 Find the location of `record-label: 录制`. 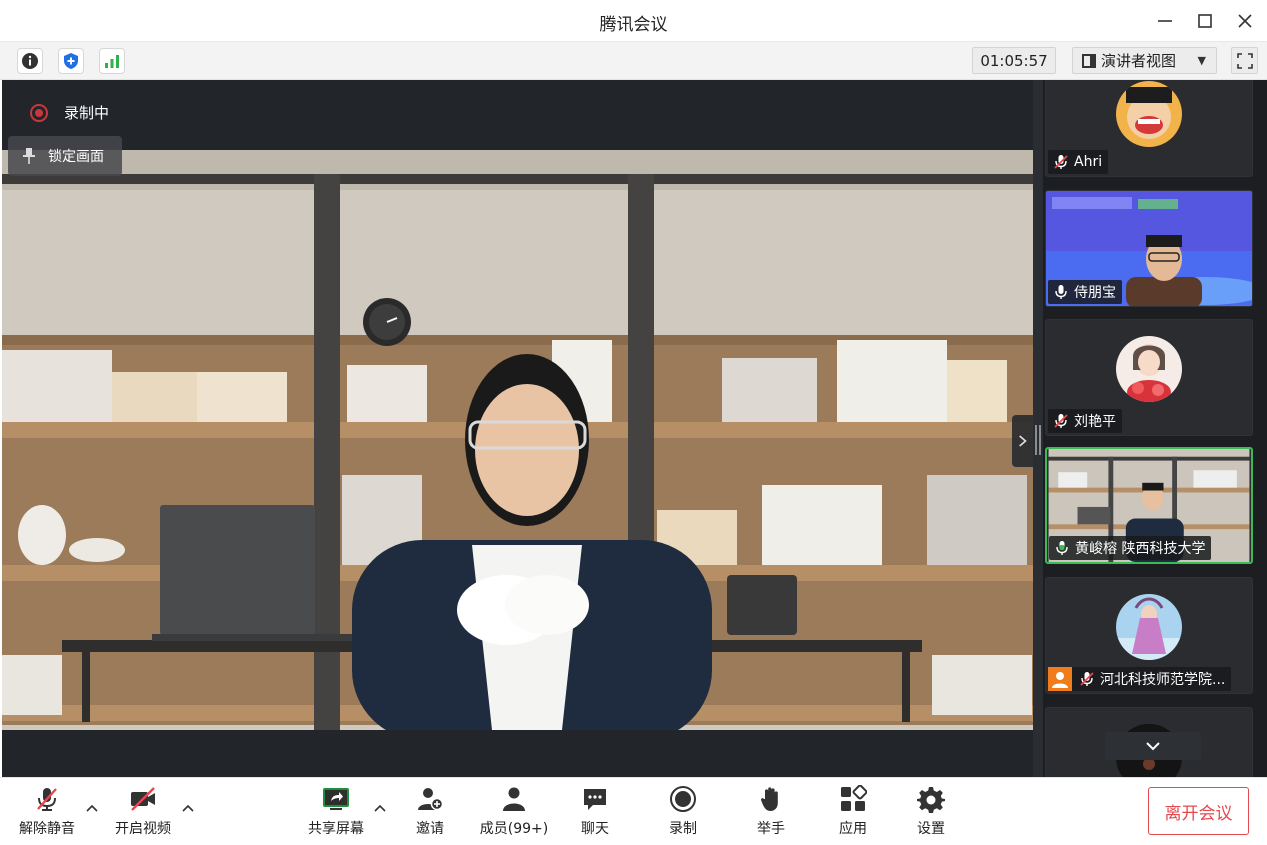

record-label: 录制 is located at coordinates (683, 829).